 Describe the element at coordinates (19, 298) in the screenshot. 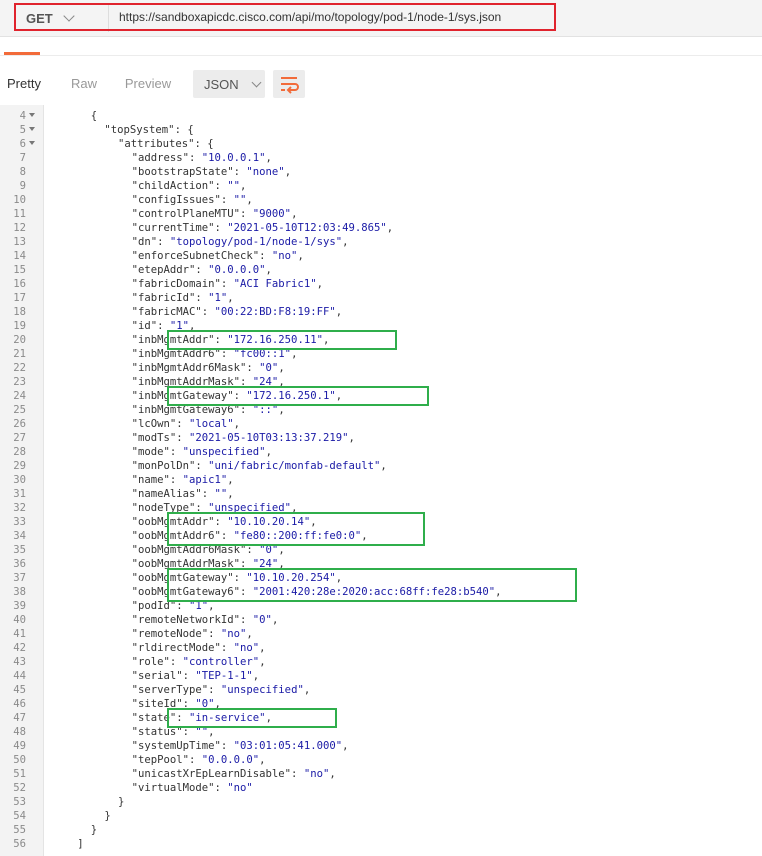

I see `line-number: 17` at that location.